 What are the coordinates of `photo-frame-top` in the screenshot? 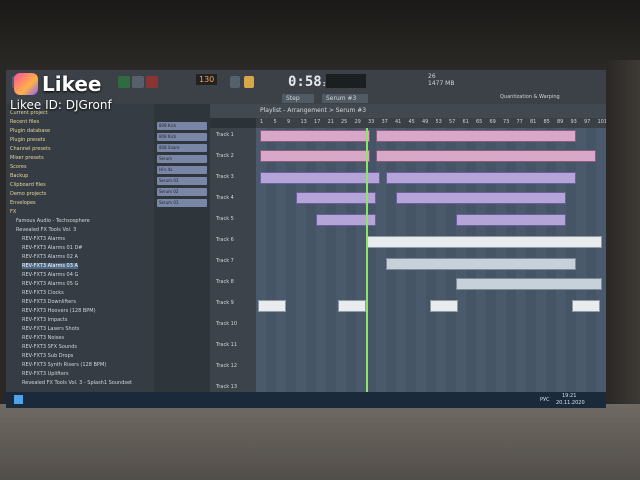 It's located at (320, 35).